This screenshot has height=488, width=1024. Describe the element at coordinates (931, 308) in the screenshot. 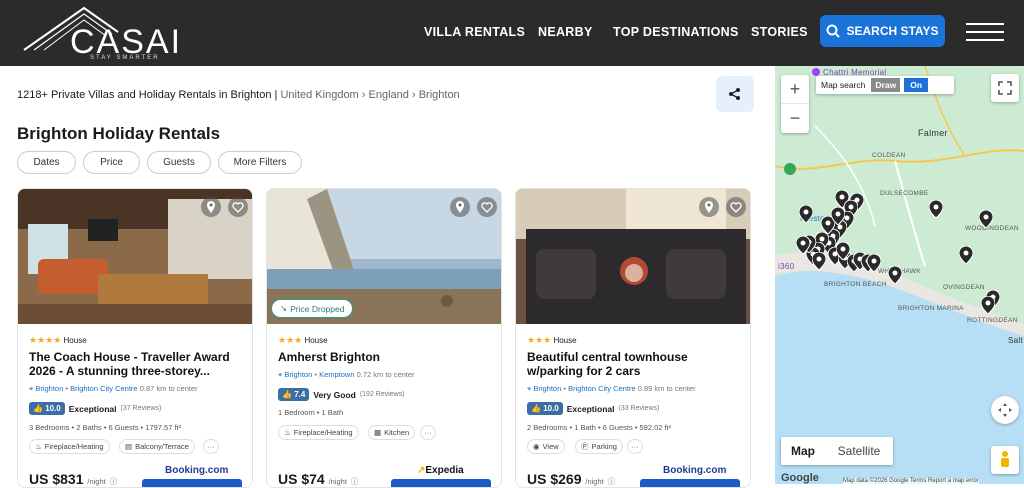

I see `map-place-label: BRIGHTON MARINA` at that location.